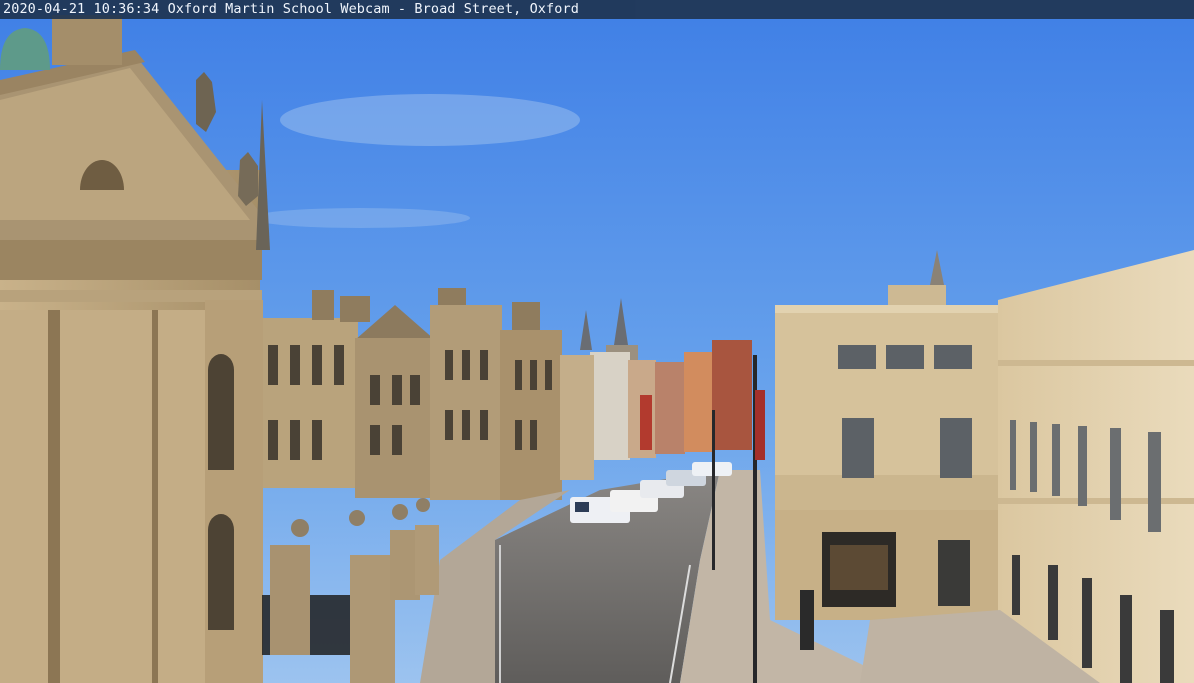 Image resolution: width=1194 pixels, height=683 pixels. Describe the element at coordinates (713, 490) in the screenshot. I see `lamp-post` at that location.